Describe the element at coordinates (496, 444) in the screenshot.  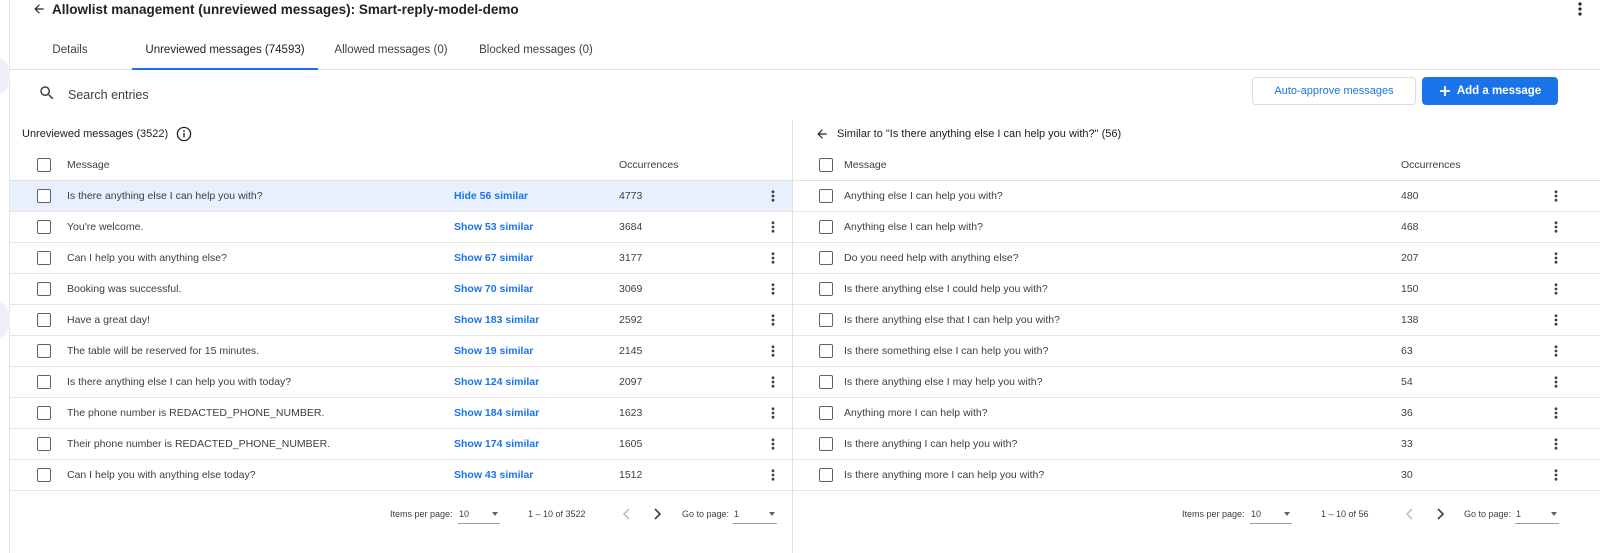
I see `toggle-similar-link: Show 174 similar` at that location.